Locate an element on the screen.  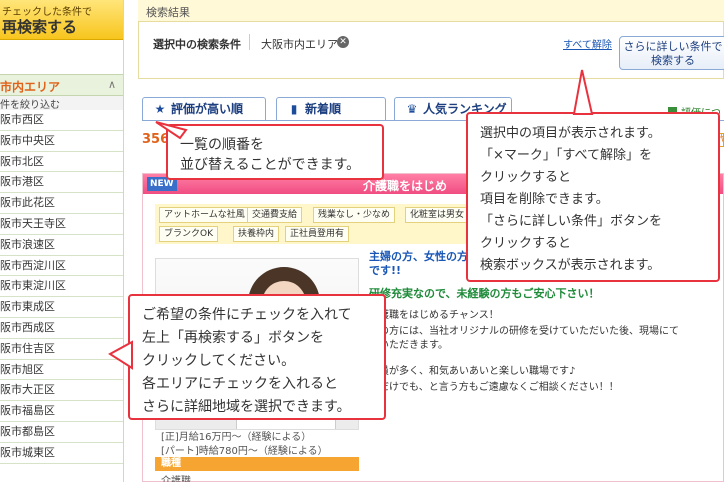
job-description-line: 介護職をはじめるチャンス！ is located at coordinates (434, 315).